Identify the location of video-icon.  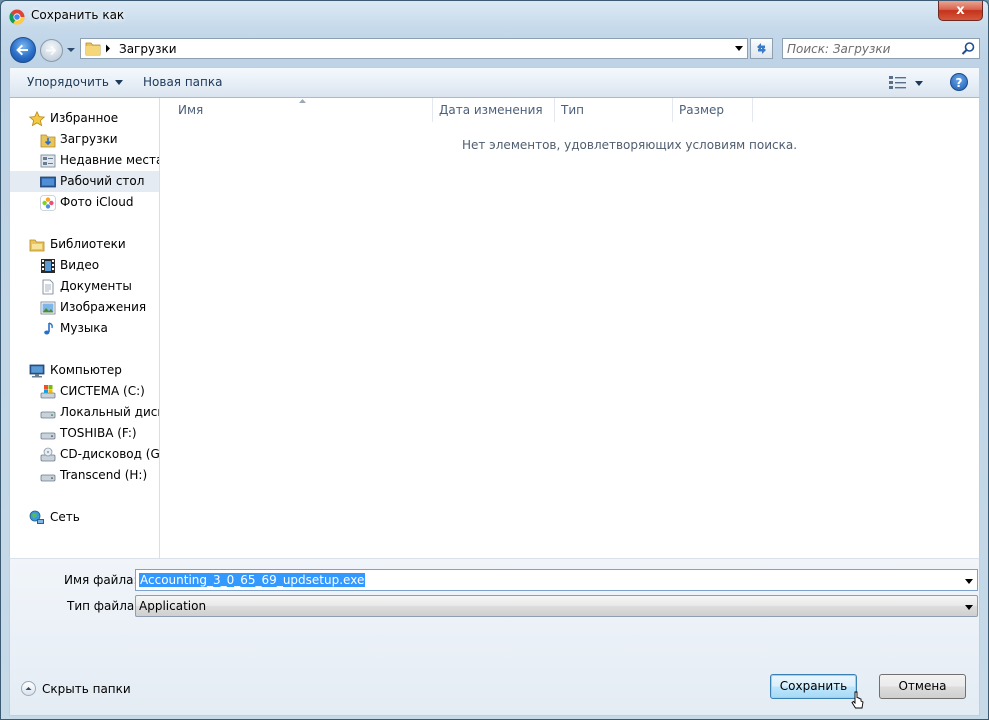
(48, 266).